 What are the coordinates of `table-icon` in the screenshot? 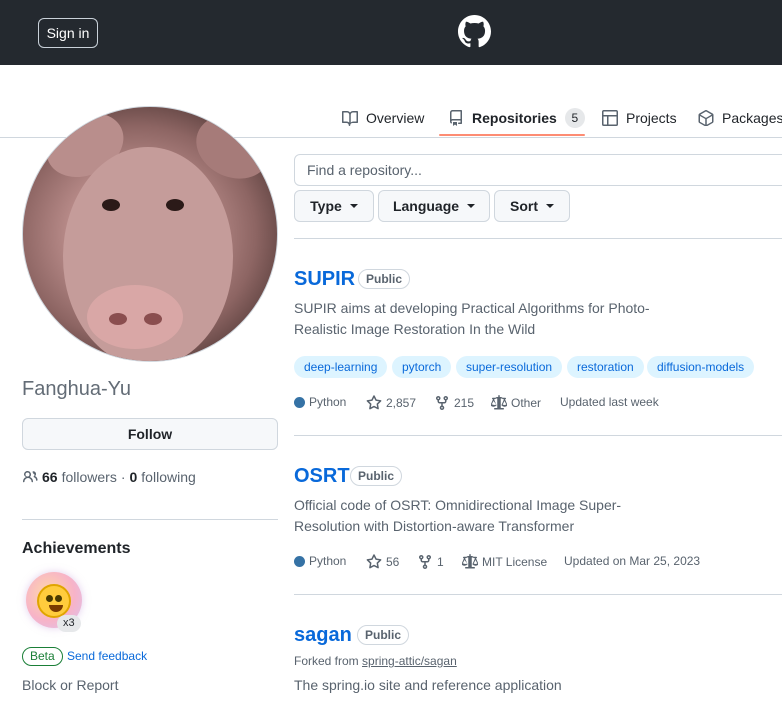 It's located at (610, 118).